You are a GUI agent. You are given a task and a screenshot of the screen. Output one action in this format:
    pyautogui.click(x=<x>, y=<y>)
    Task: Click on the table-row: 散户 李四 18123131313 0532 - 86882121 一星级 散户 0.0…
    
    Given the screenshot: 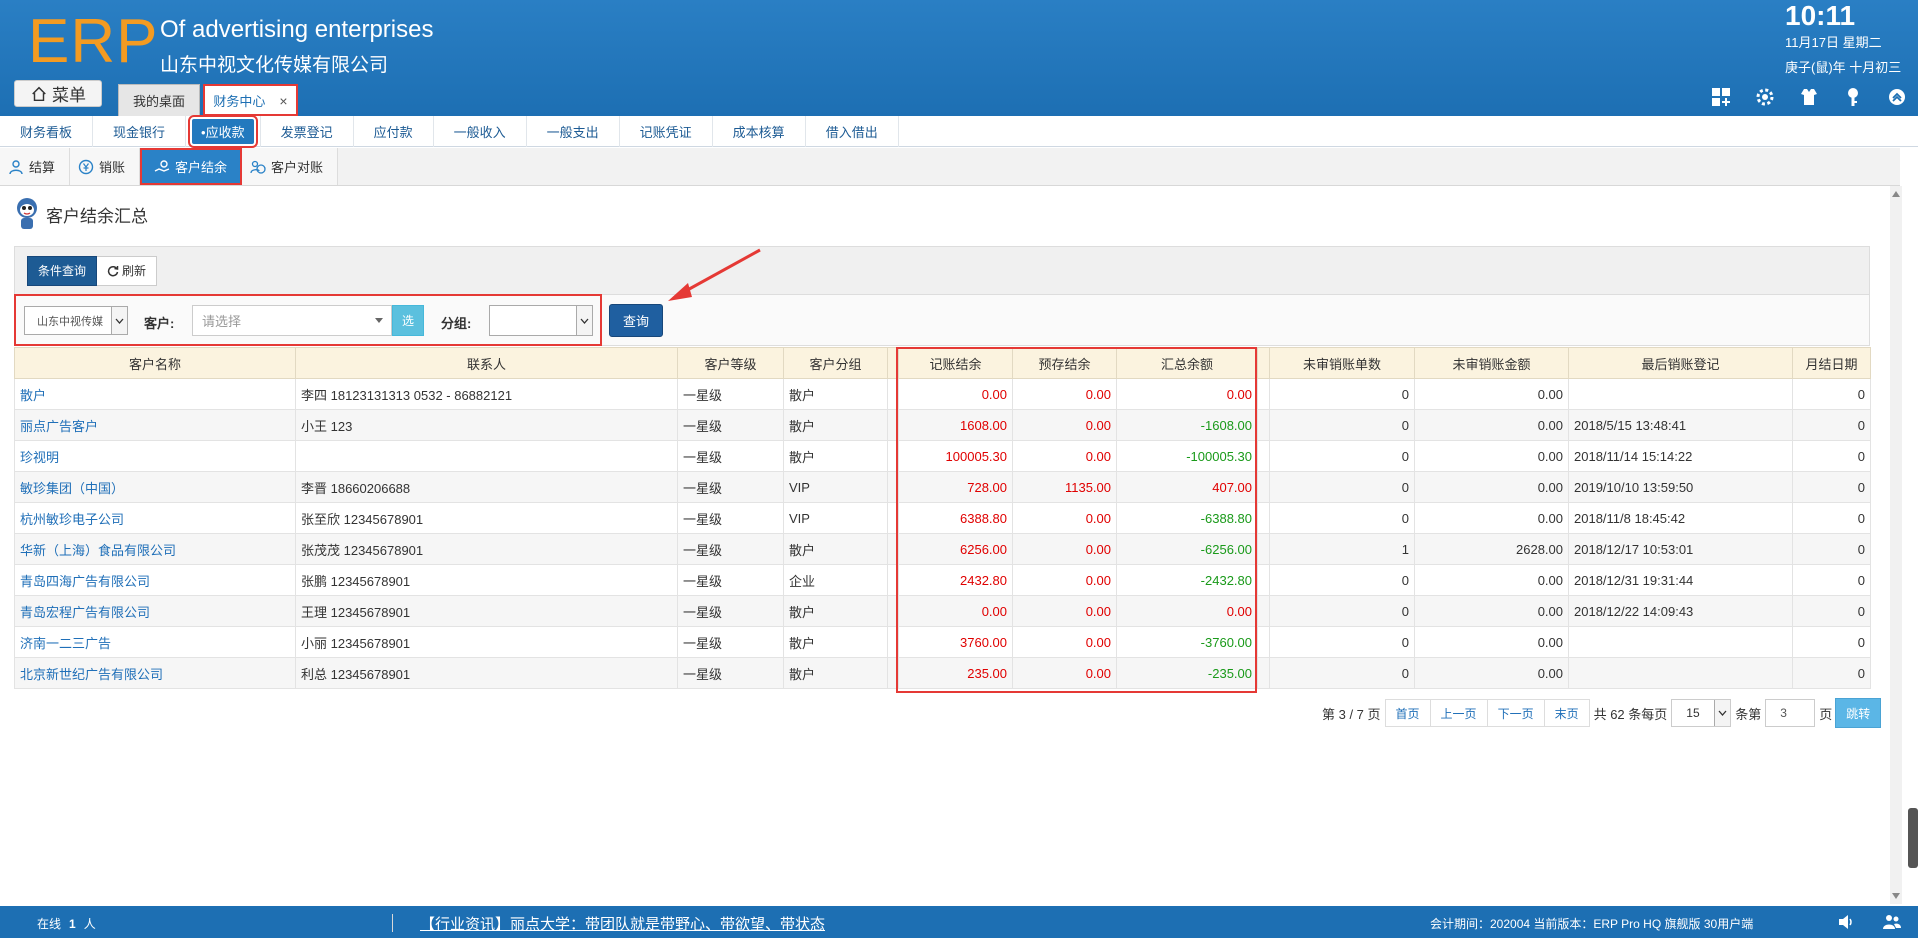 What is the action you would take?
    pyautogui.click(x=942, y=394)
    